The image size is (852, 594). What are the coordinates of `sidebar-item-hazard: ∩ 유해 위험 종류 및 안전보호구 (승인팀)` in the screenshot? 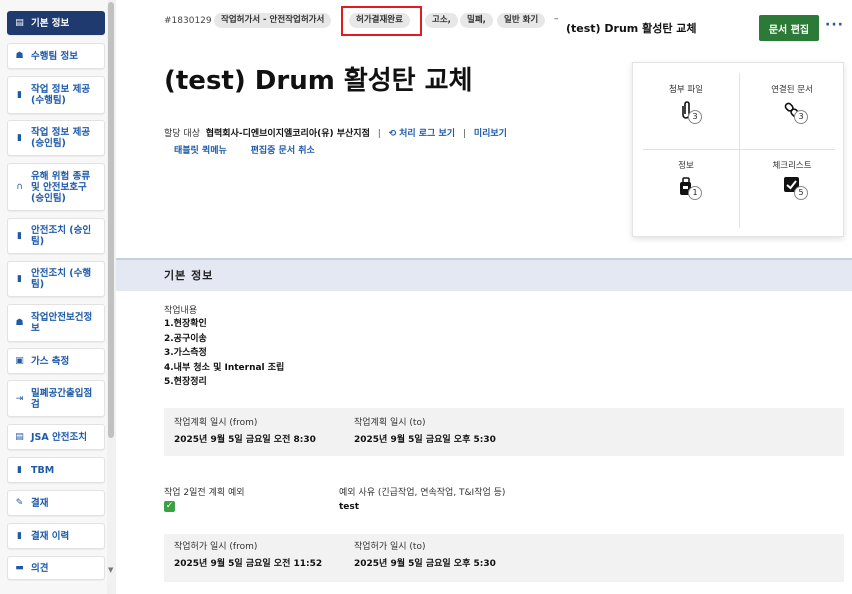 It's located at (56, 187).